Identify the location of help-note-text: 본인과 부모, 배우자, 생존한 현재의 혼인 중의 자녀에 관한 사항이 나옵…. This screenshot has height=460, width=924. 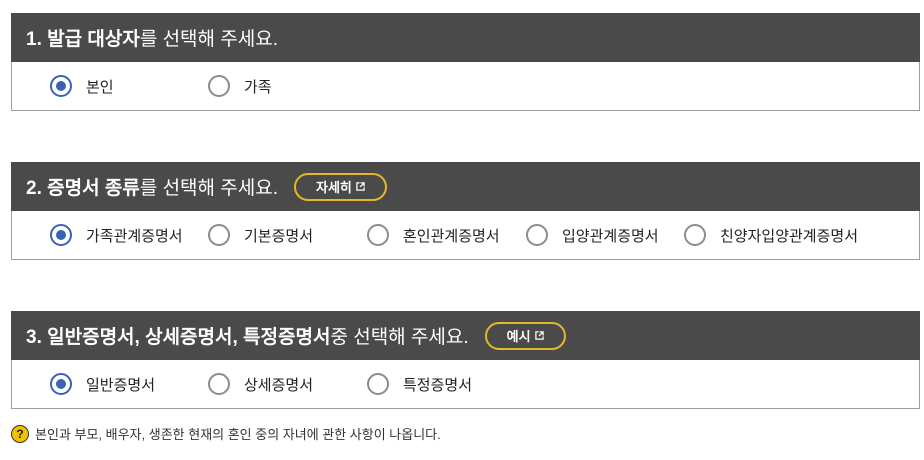
(238, 434).